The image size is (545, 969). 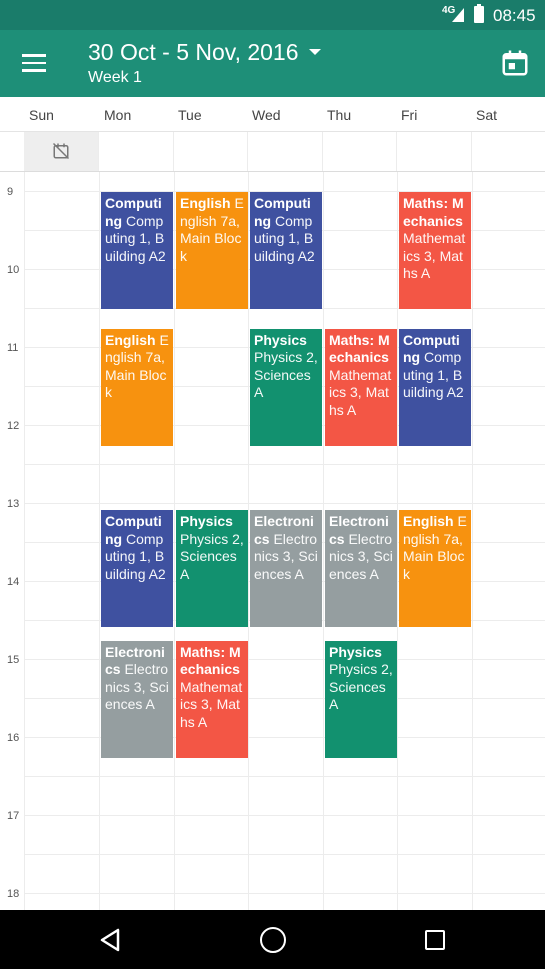 What do you see at coordinates (111, 940) in the screenshot?
I see `back-icon` at bounding box center [111, 940].